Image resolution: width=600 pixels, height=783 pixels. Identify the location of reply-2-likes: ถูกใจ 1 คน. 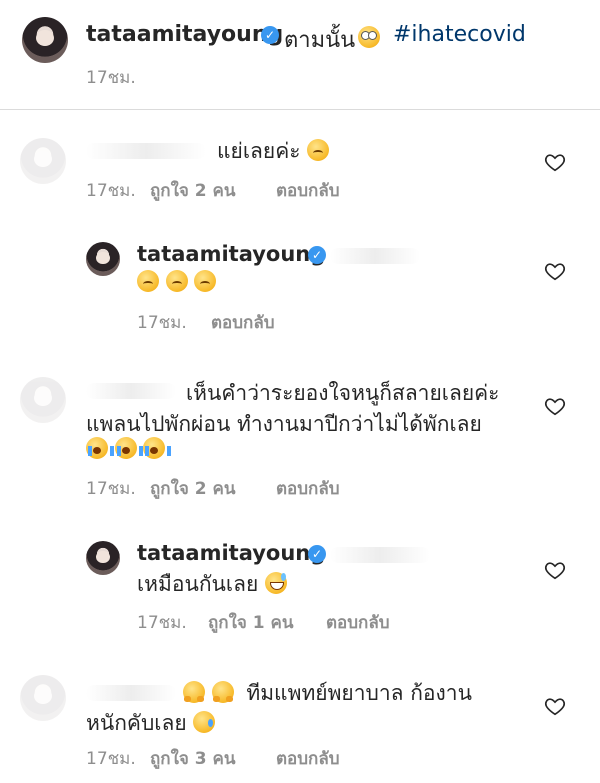
(251, 622).